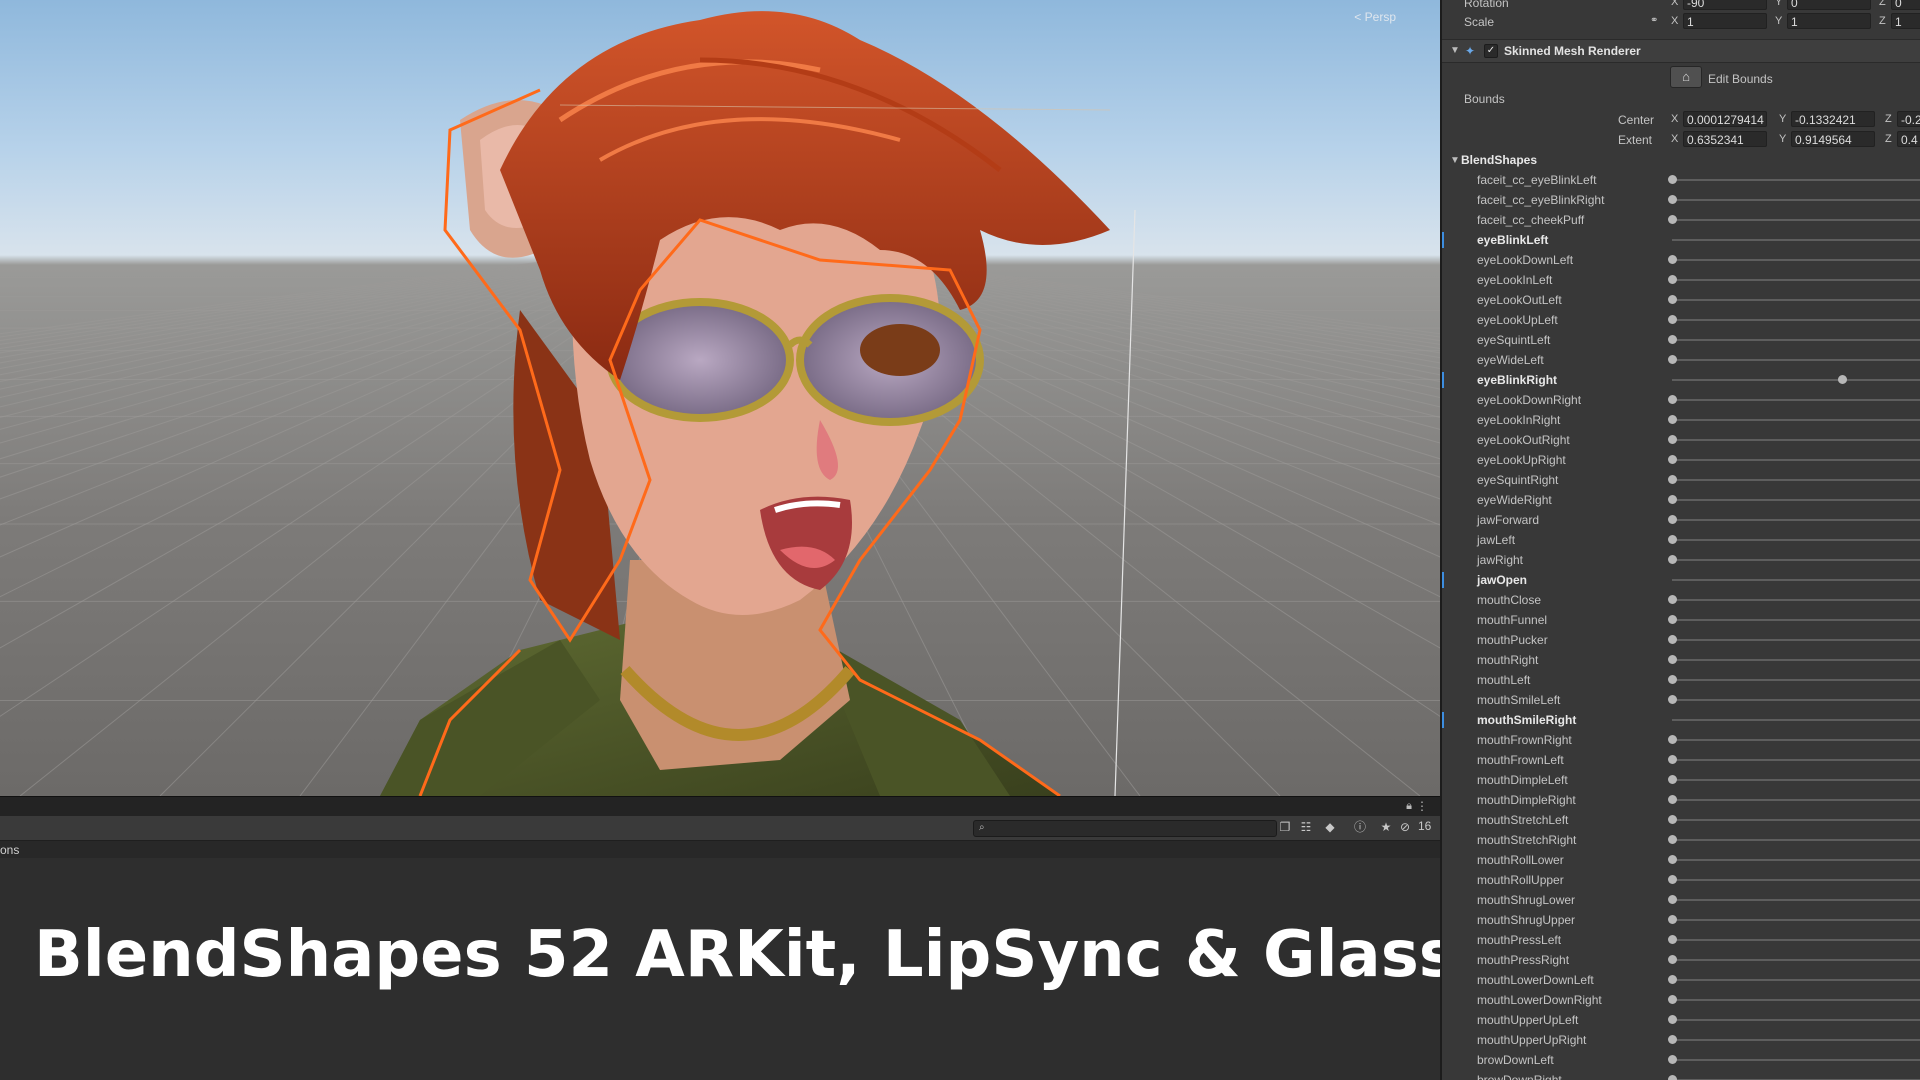 Image resolution: width=1920 pixels, height=1080 pixels. I want to click on blendshape-row: mouthDimpleRight, so click(1681, 800).